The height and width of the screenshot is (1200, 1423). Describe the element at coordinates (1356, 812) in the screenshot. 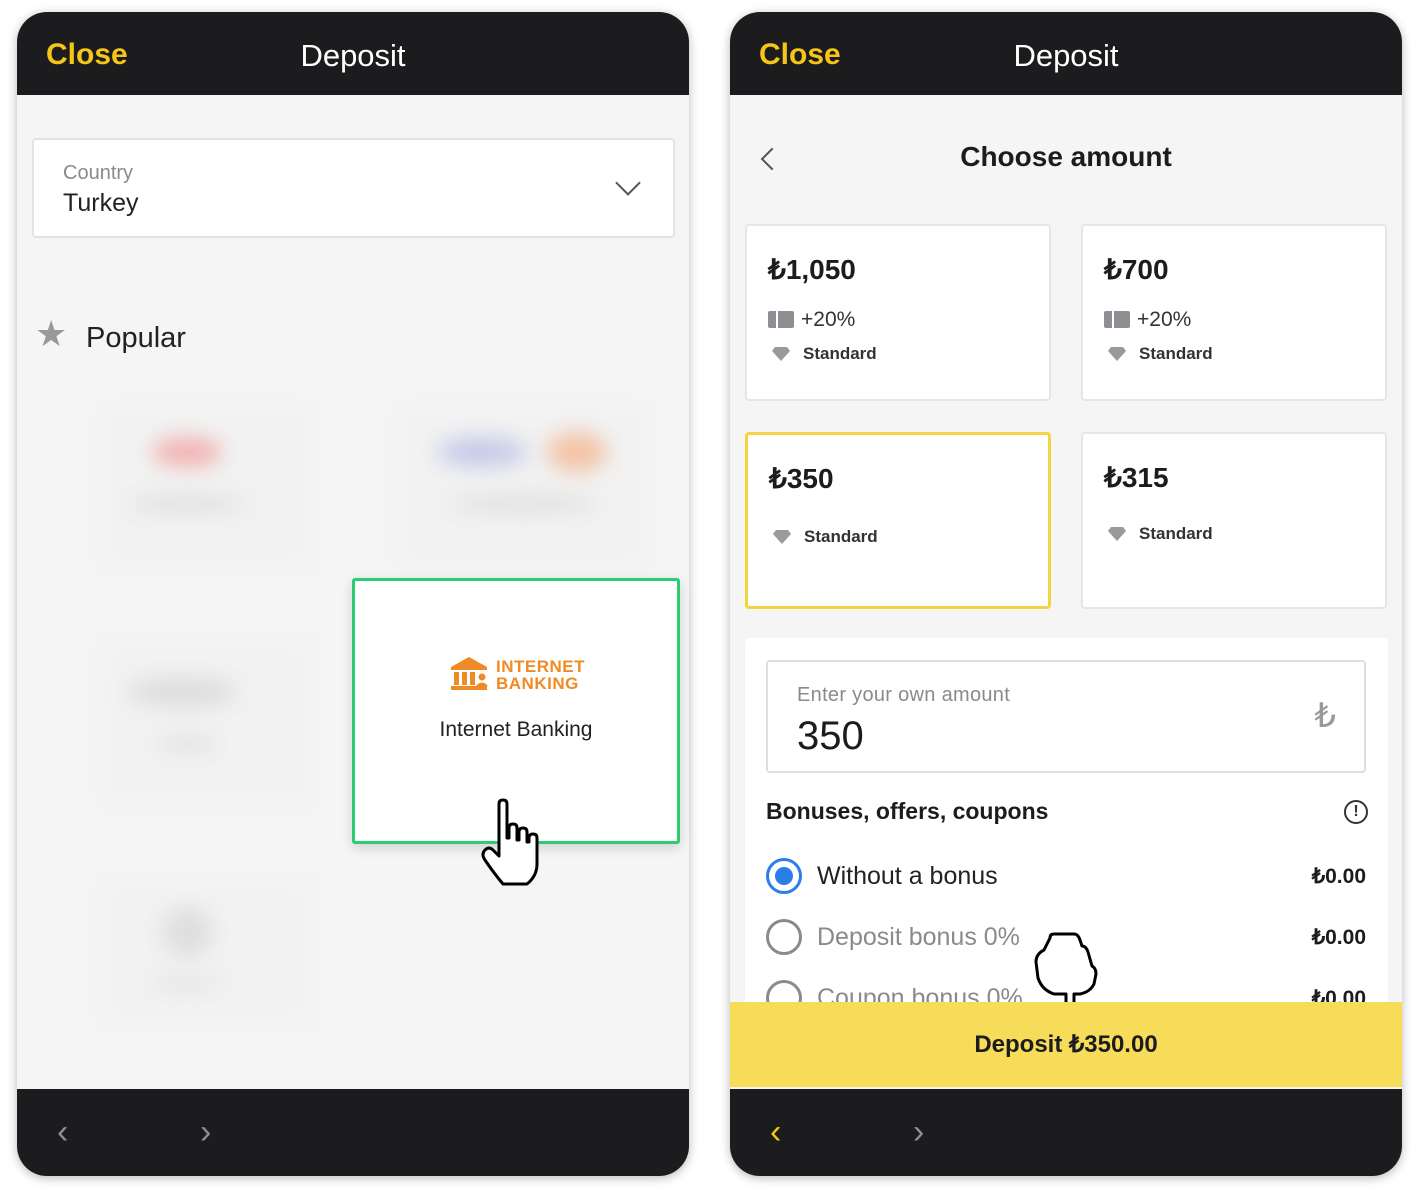

I see `info-icon: !` at that location.